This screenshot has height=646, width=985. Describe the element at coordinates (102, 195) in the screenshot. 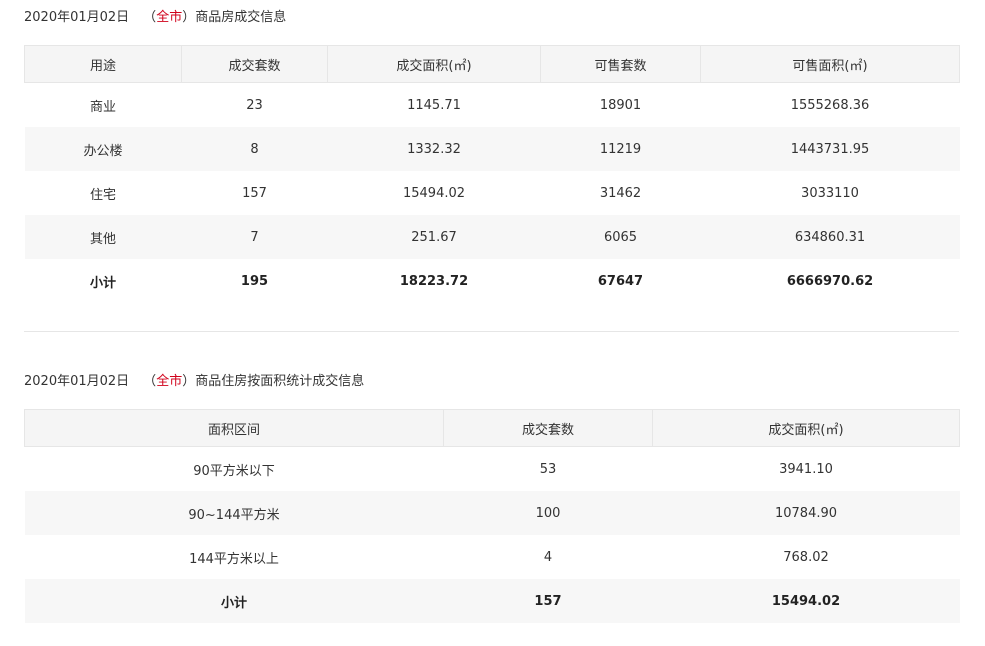

I see `table-cell: 住宅` at that location.